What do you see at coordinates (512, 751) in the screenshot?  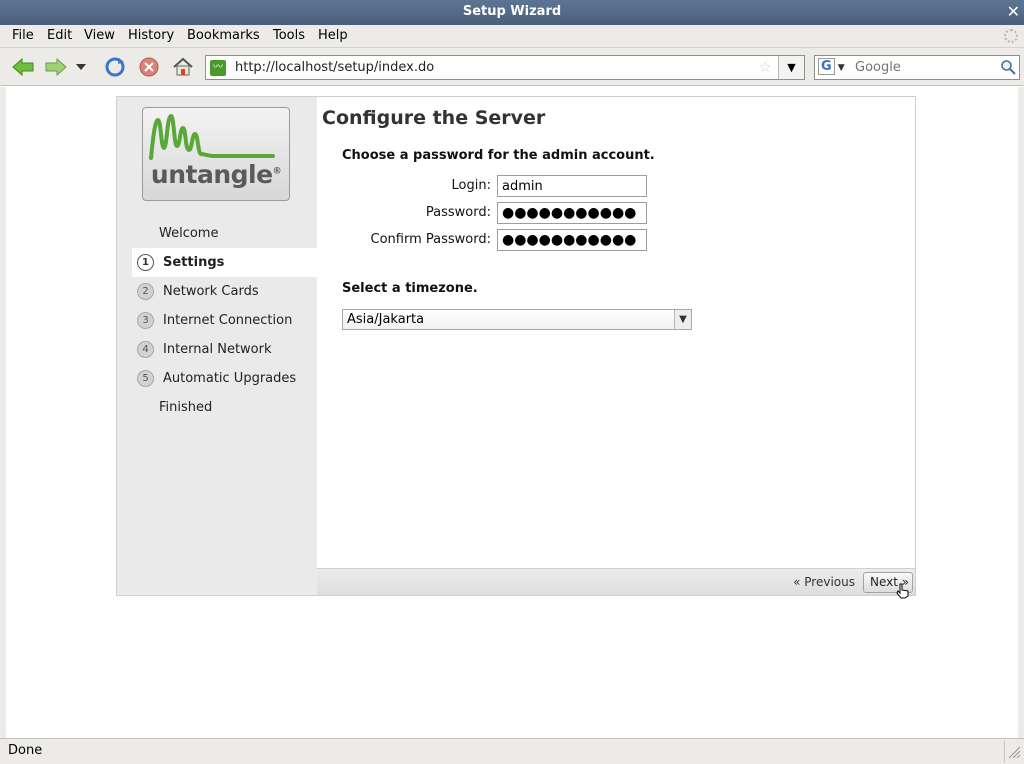 I see `status-bar: Done` at bounding box center [512, 751].